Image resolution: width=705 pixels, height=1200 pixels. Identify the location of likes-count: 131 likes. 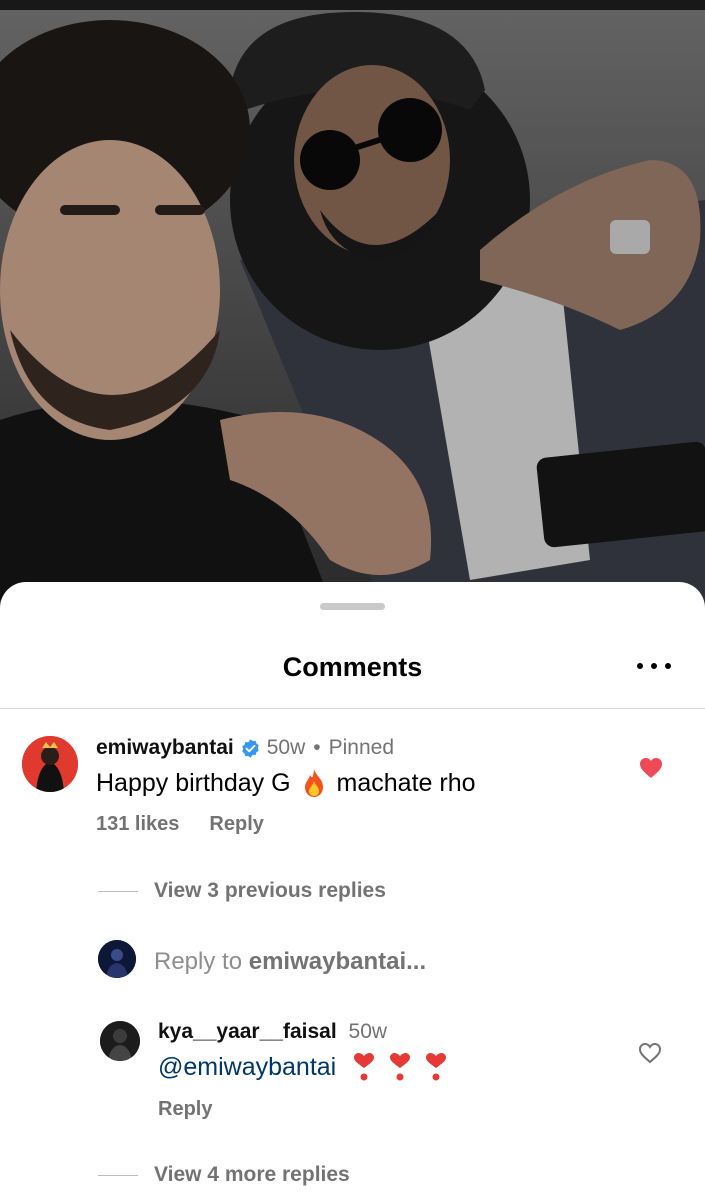
(137, 824).